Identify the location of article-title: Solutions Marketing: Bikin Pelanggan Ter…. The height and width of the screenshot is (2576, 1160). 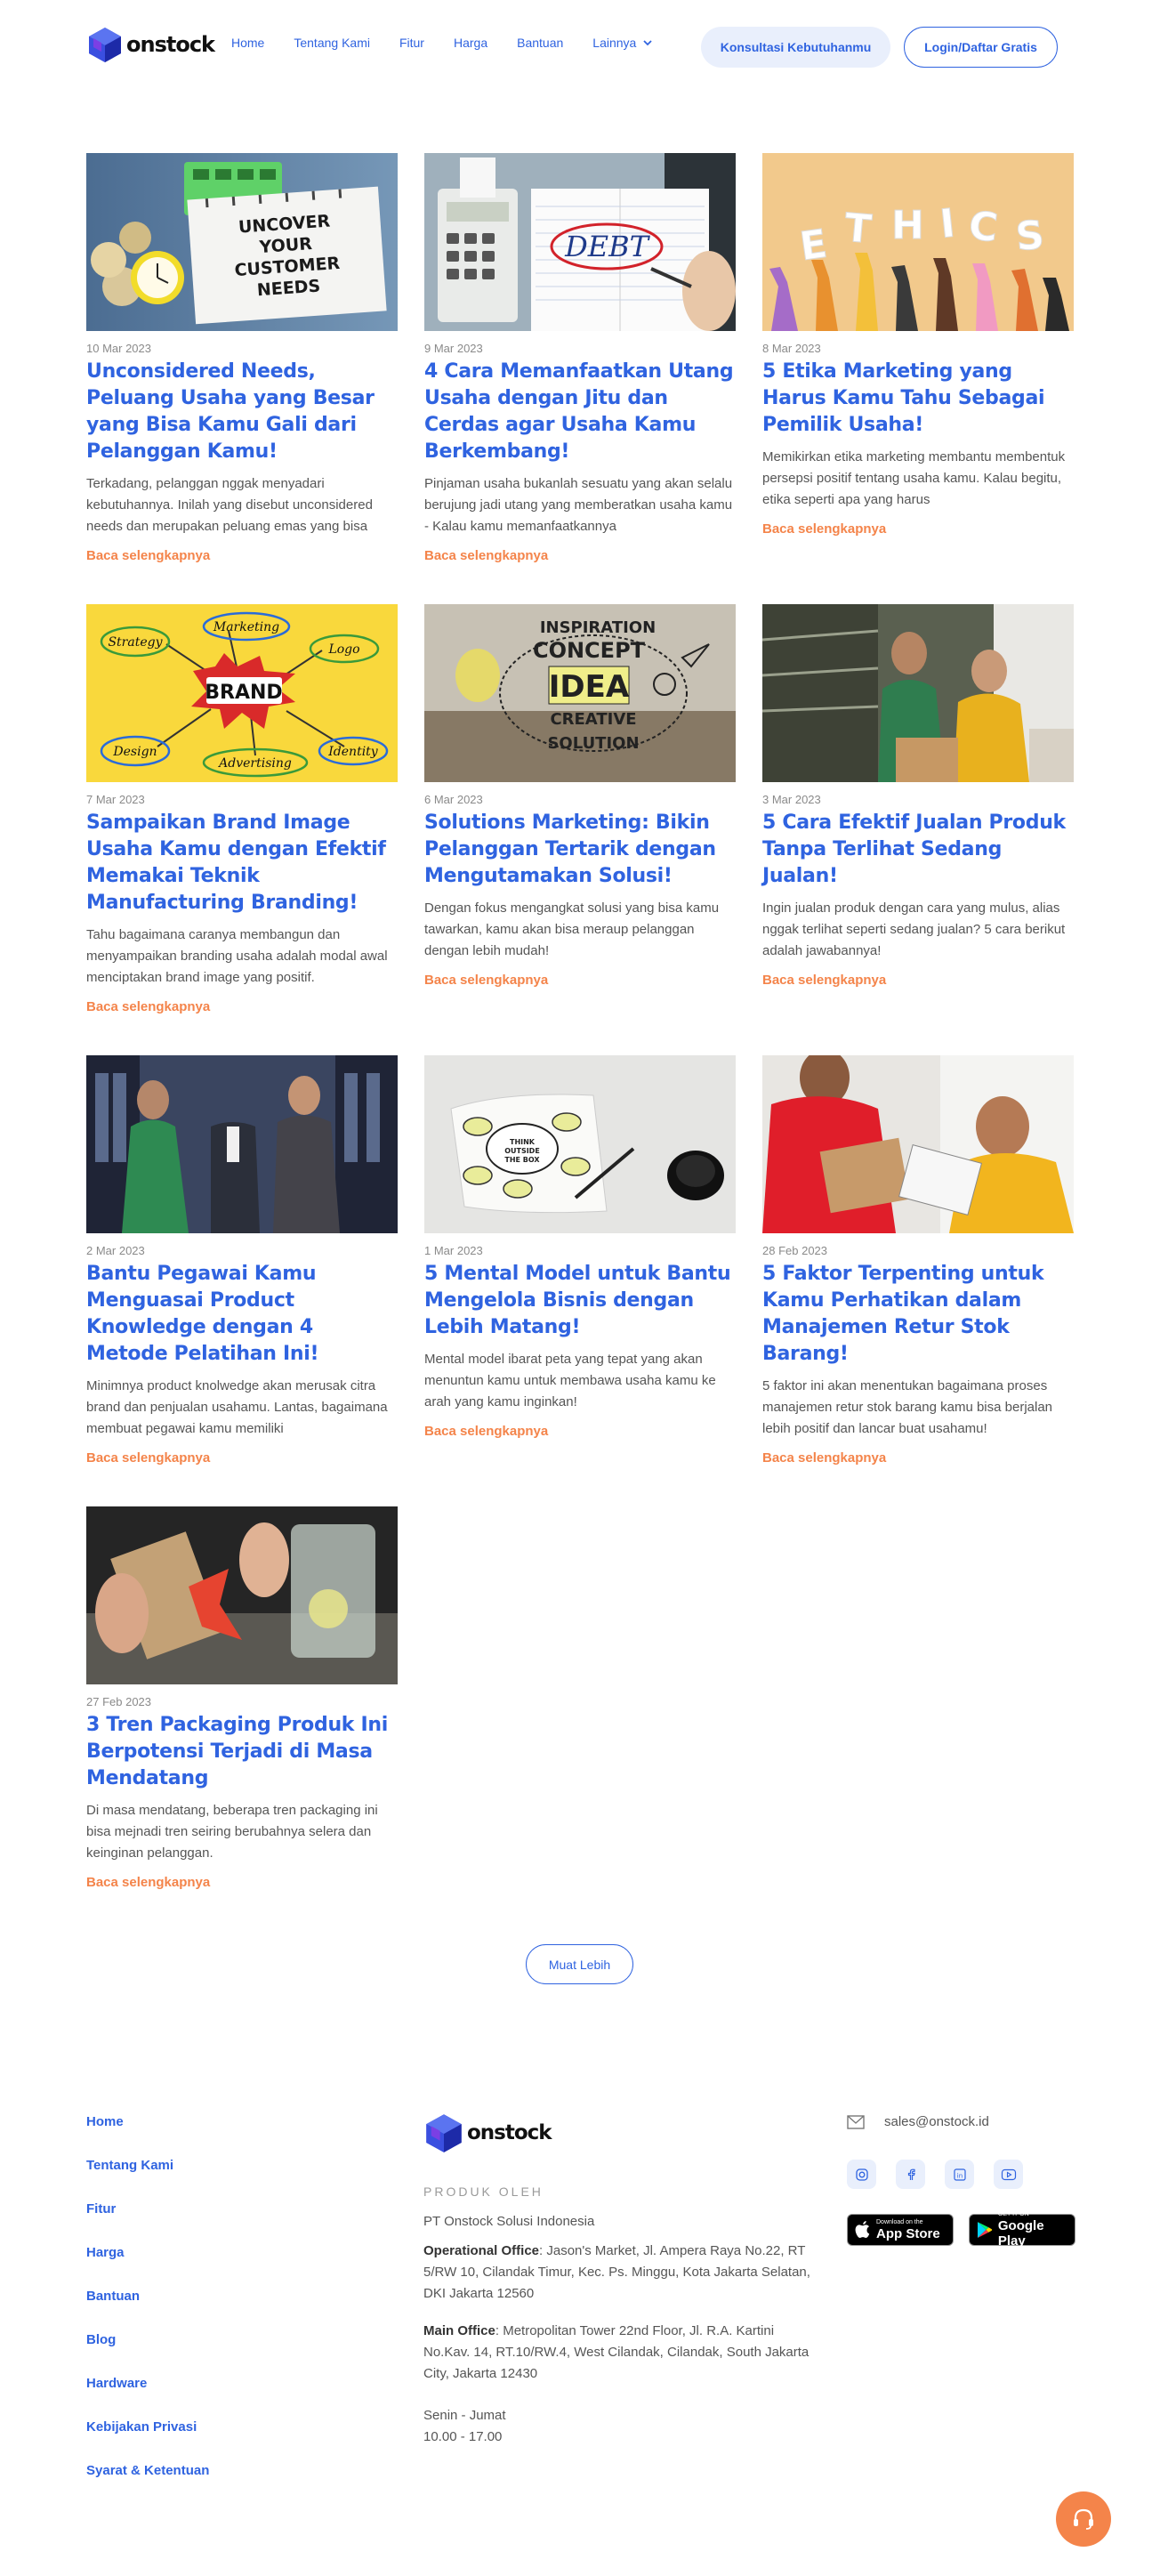
(580, 850).